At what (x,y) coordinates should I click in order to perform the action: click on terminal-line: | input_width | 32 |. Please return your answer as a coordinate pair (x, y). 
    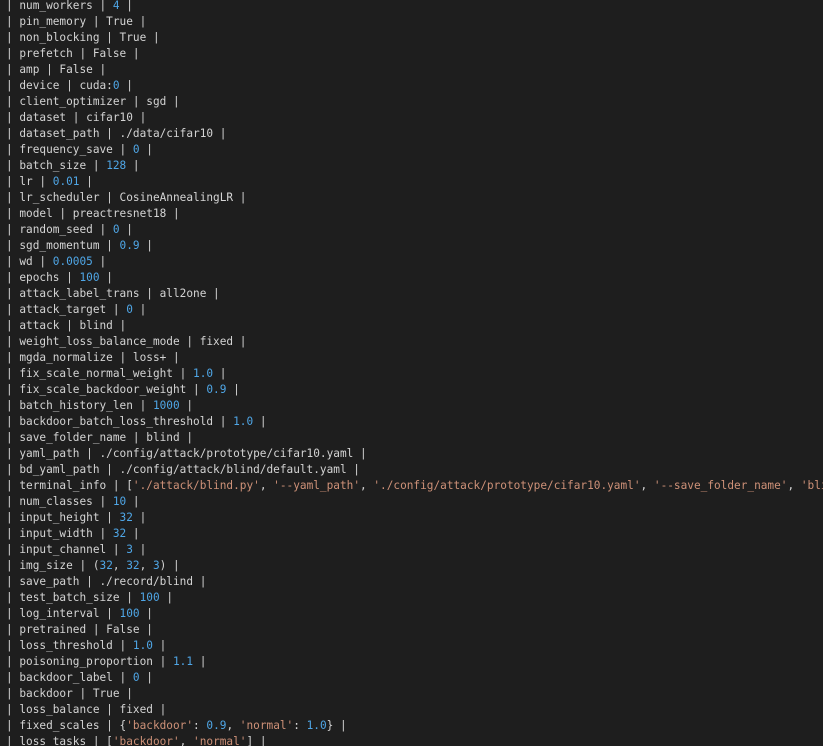
    Looking at the image, I should click on (414, 534).